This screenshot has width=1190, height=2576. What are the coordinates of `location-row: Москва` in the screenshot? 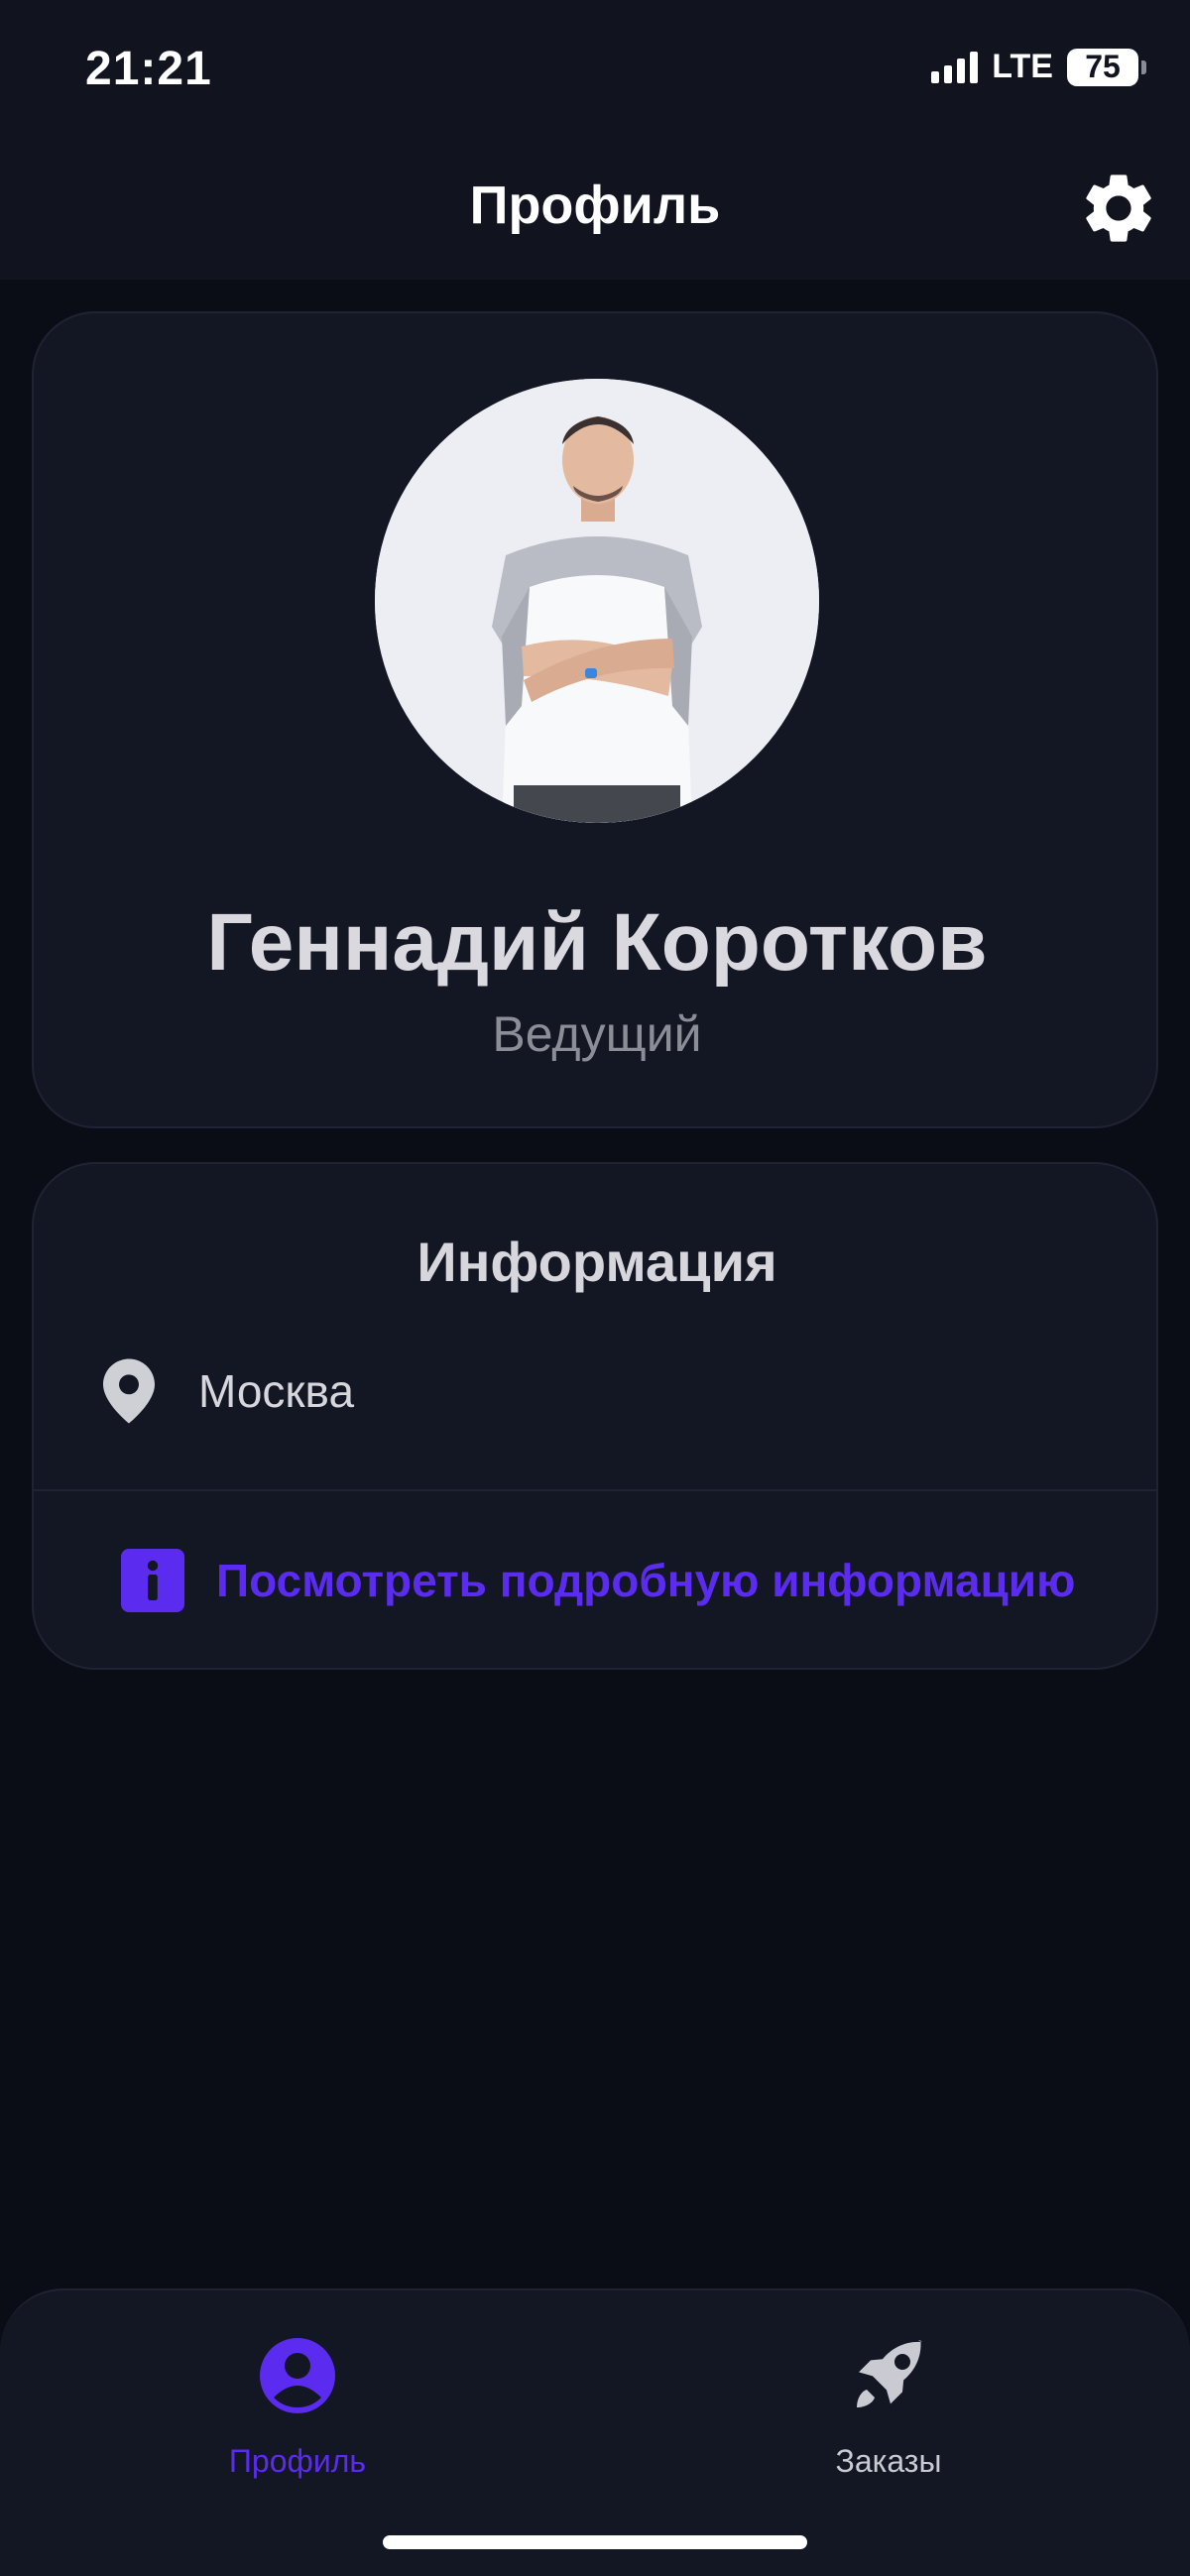 It's located at (228, 1391).